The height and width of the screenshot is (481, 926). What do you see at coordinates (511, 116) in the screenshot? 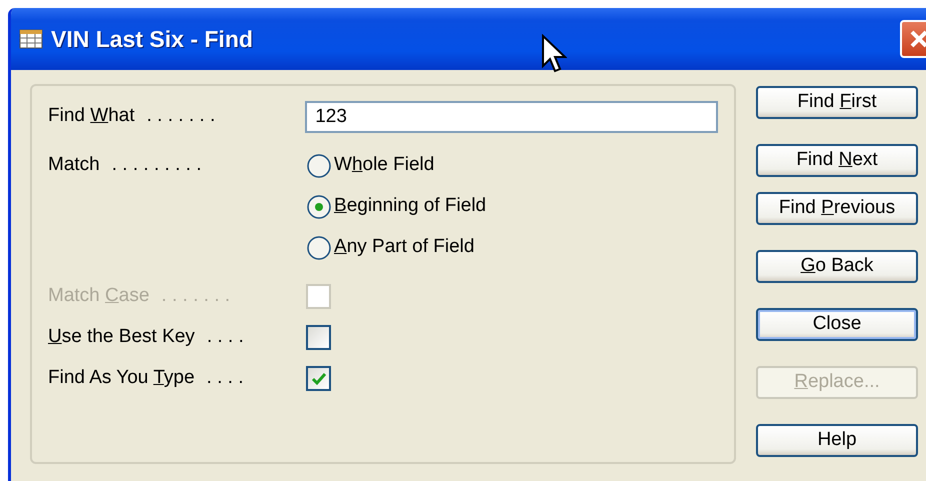
I see `find-what-field: 123` at bounding box center [511, 116].